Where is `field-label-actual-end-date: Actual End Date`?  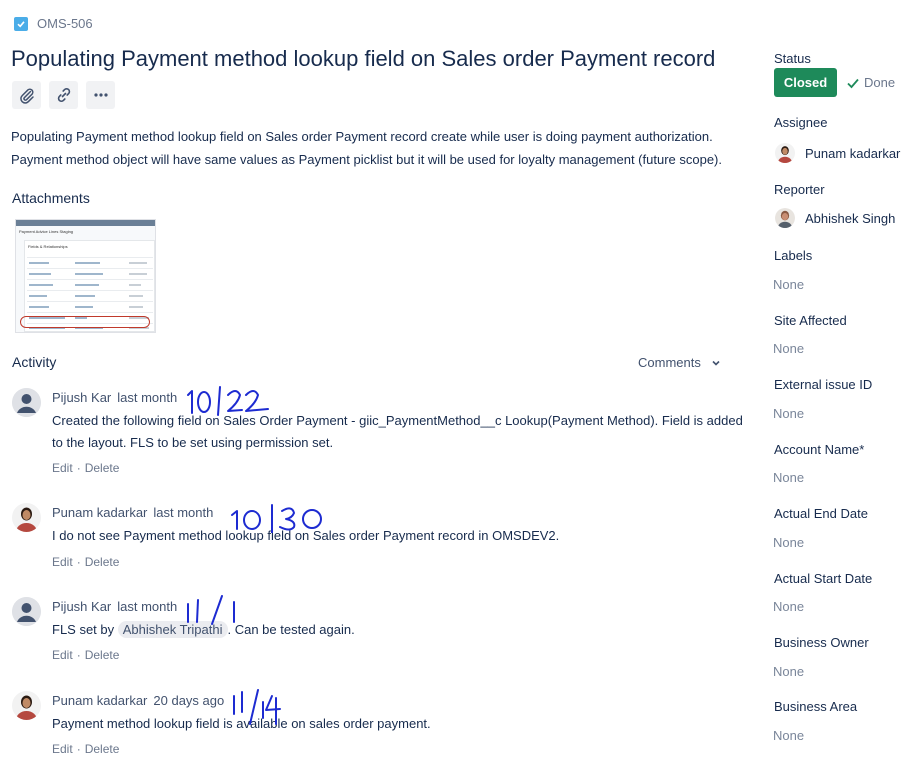
field-label-actual-end-date: Actual End Date is located at coordinates (821, 513).